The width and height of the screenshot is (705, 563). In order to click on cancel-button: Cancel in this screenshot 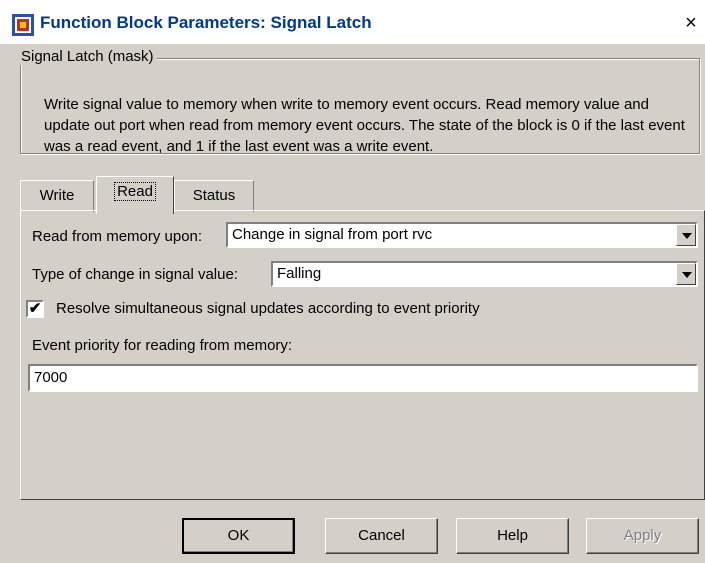, I will do `click(381, 536)`.